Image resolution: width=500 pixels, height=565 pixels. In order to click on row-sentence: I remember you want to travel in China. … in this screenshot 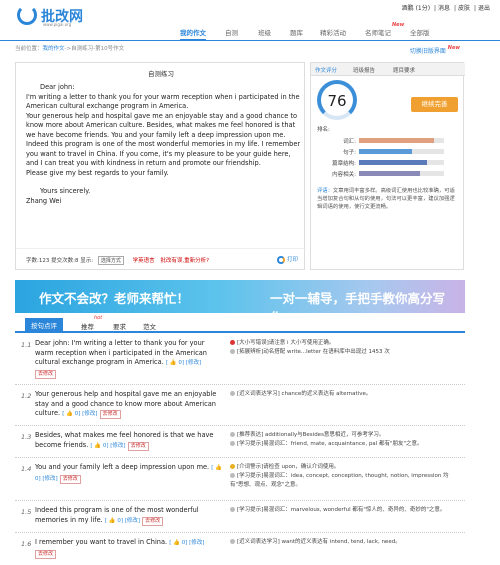, I will do `click(130, 548)`.